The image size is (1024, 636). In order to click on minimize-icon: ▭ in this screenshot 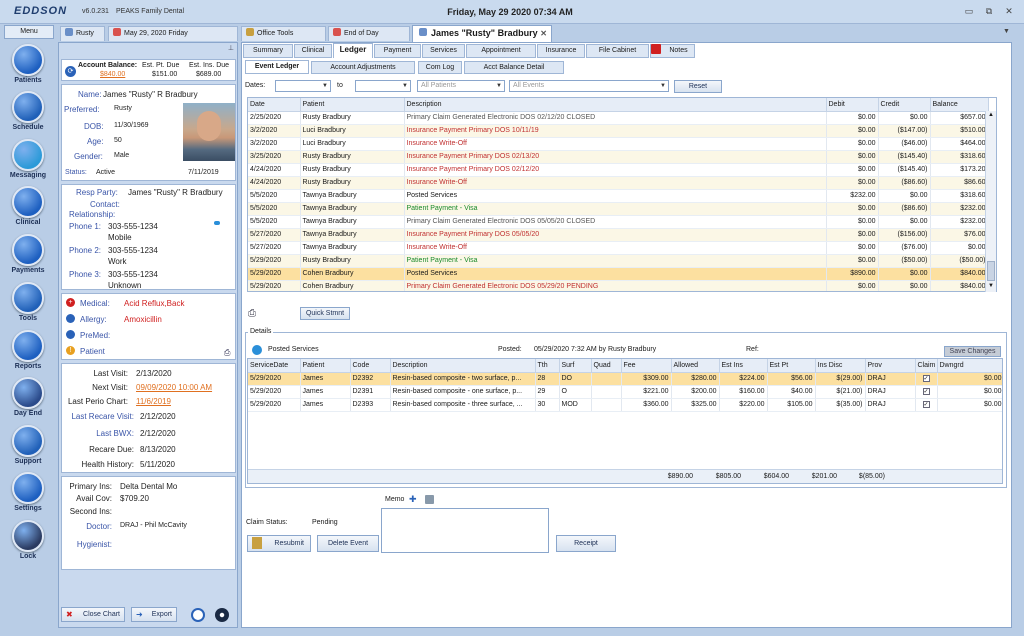, I will do `click(969, 11)`.